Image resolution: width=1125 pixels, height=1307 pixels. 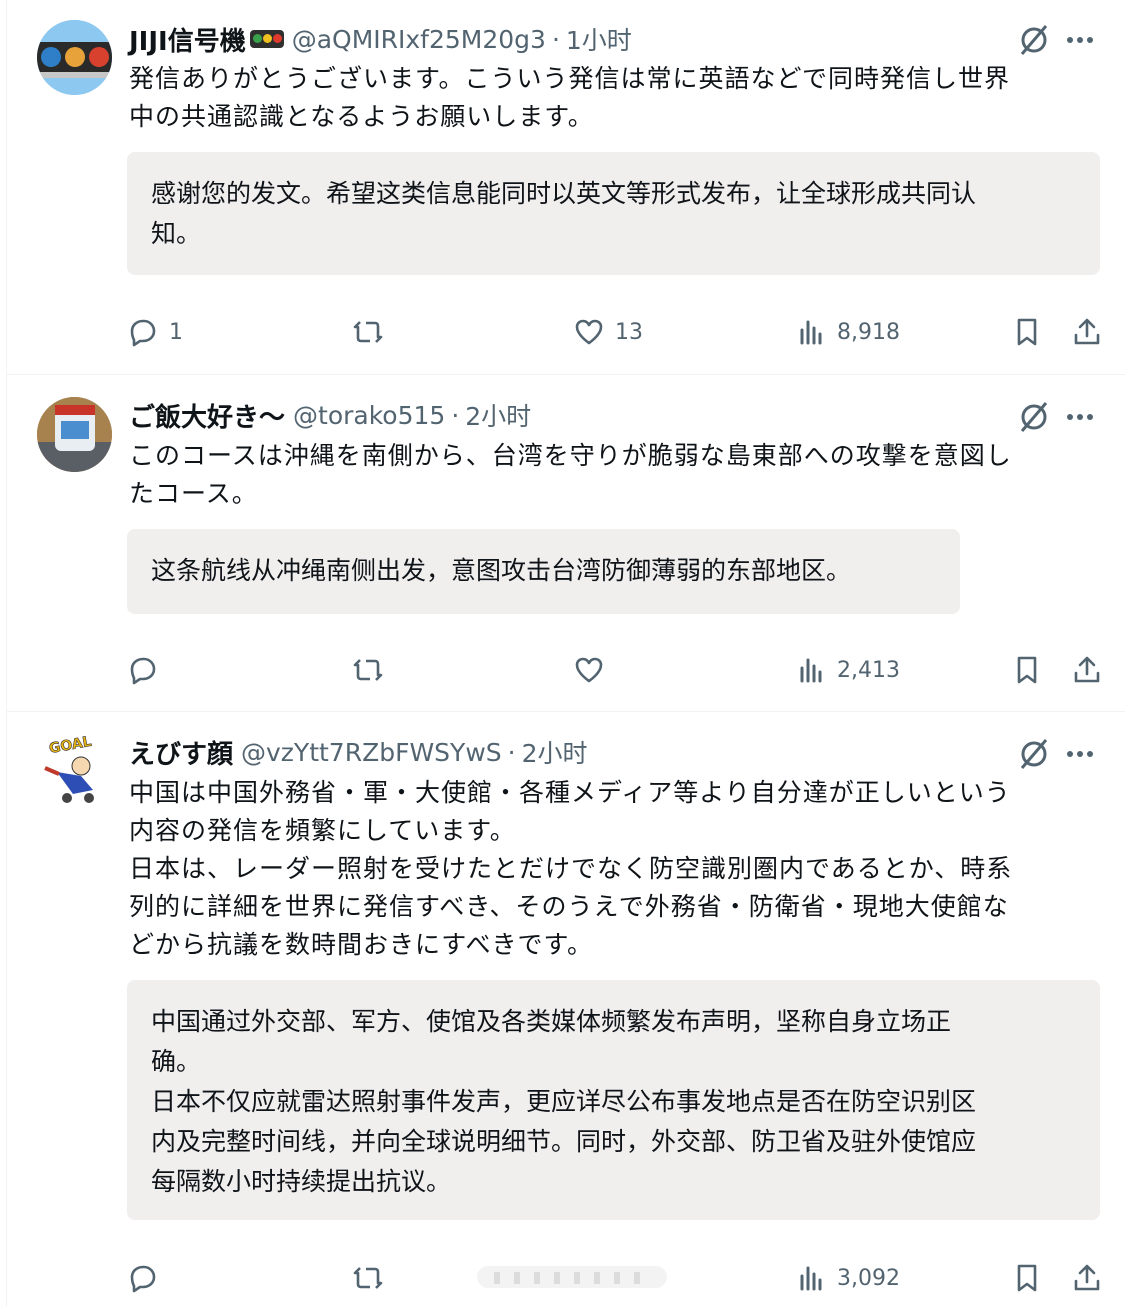 I want to click on views-count: 3,092, so click(x=868, y=1278).